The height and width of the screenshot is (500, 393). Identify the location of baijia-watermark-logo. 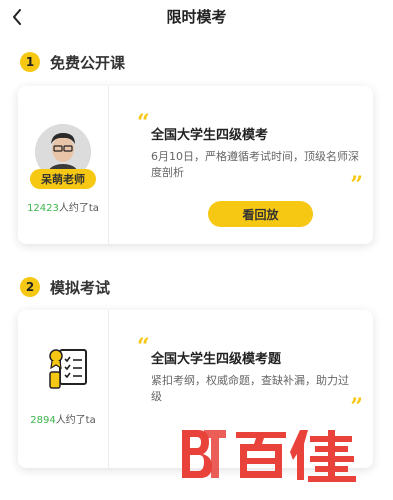
(278, 454).